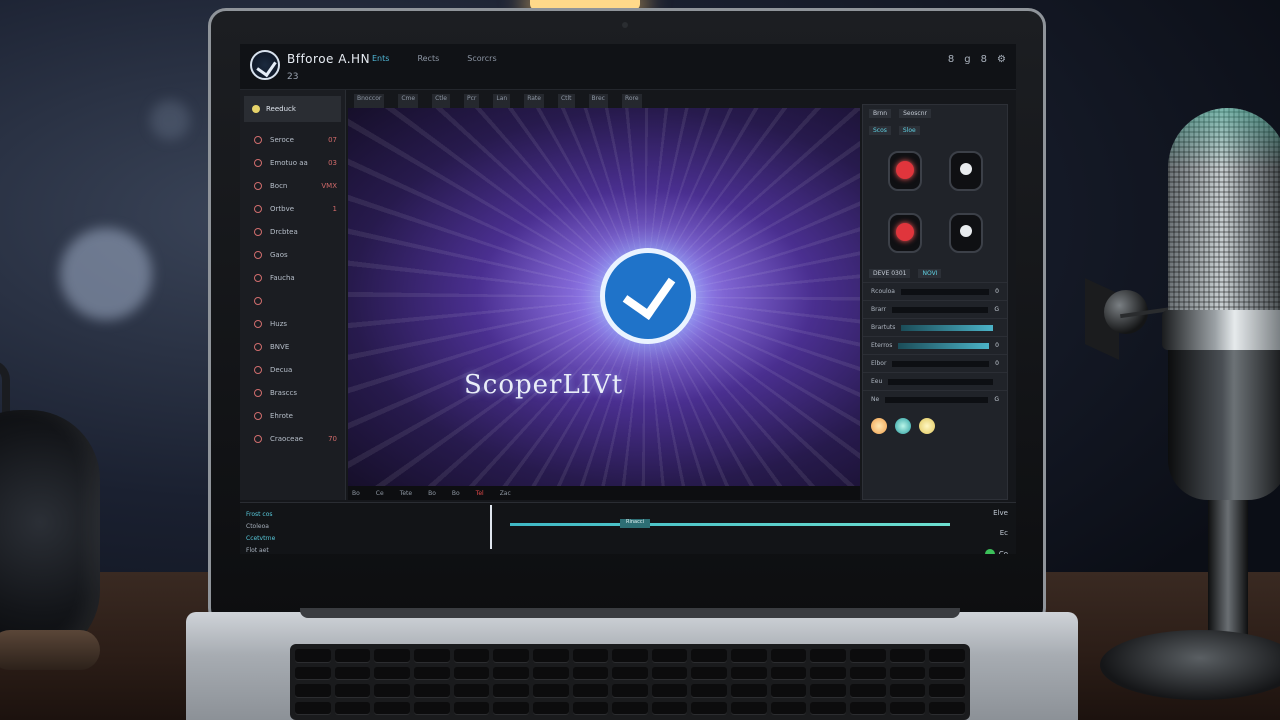 The height and width of the screenshot is (720, 1280). I want to click on menu-item: Rects, so click(428, 58).